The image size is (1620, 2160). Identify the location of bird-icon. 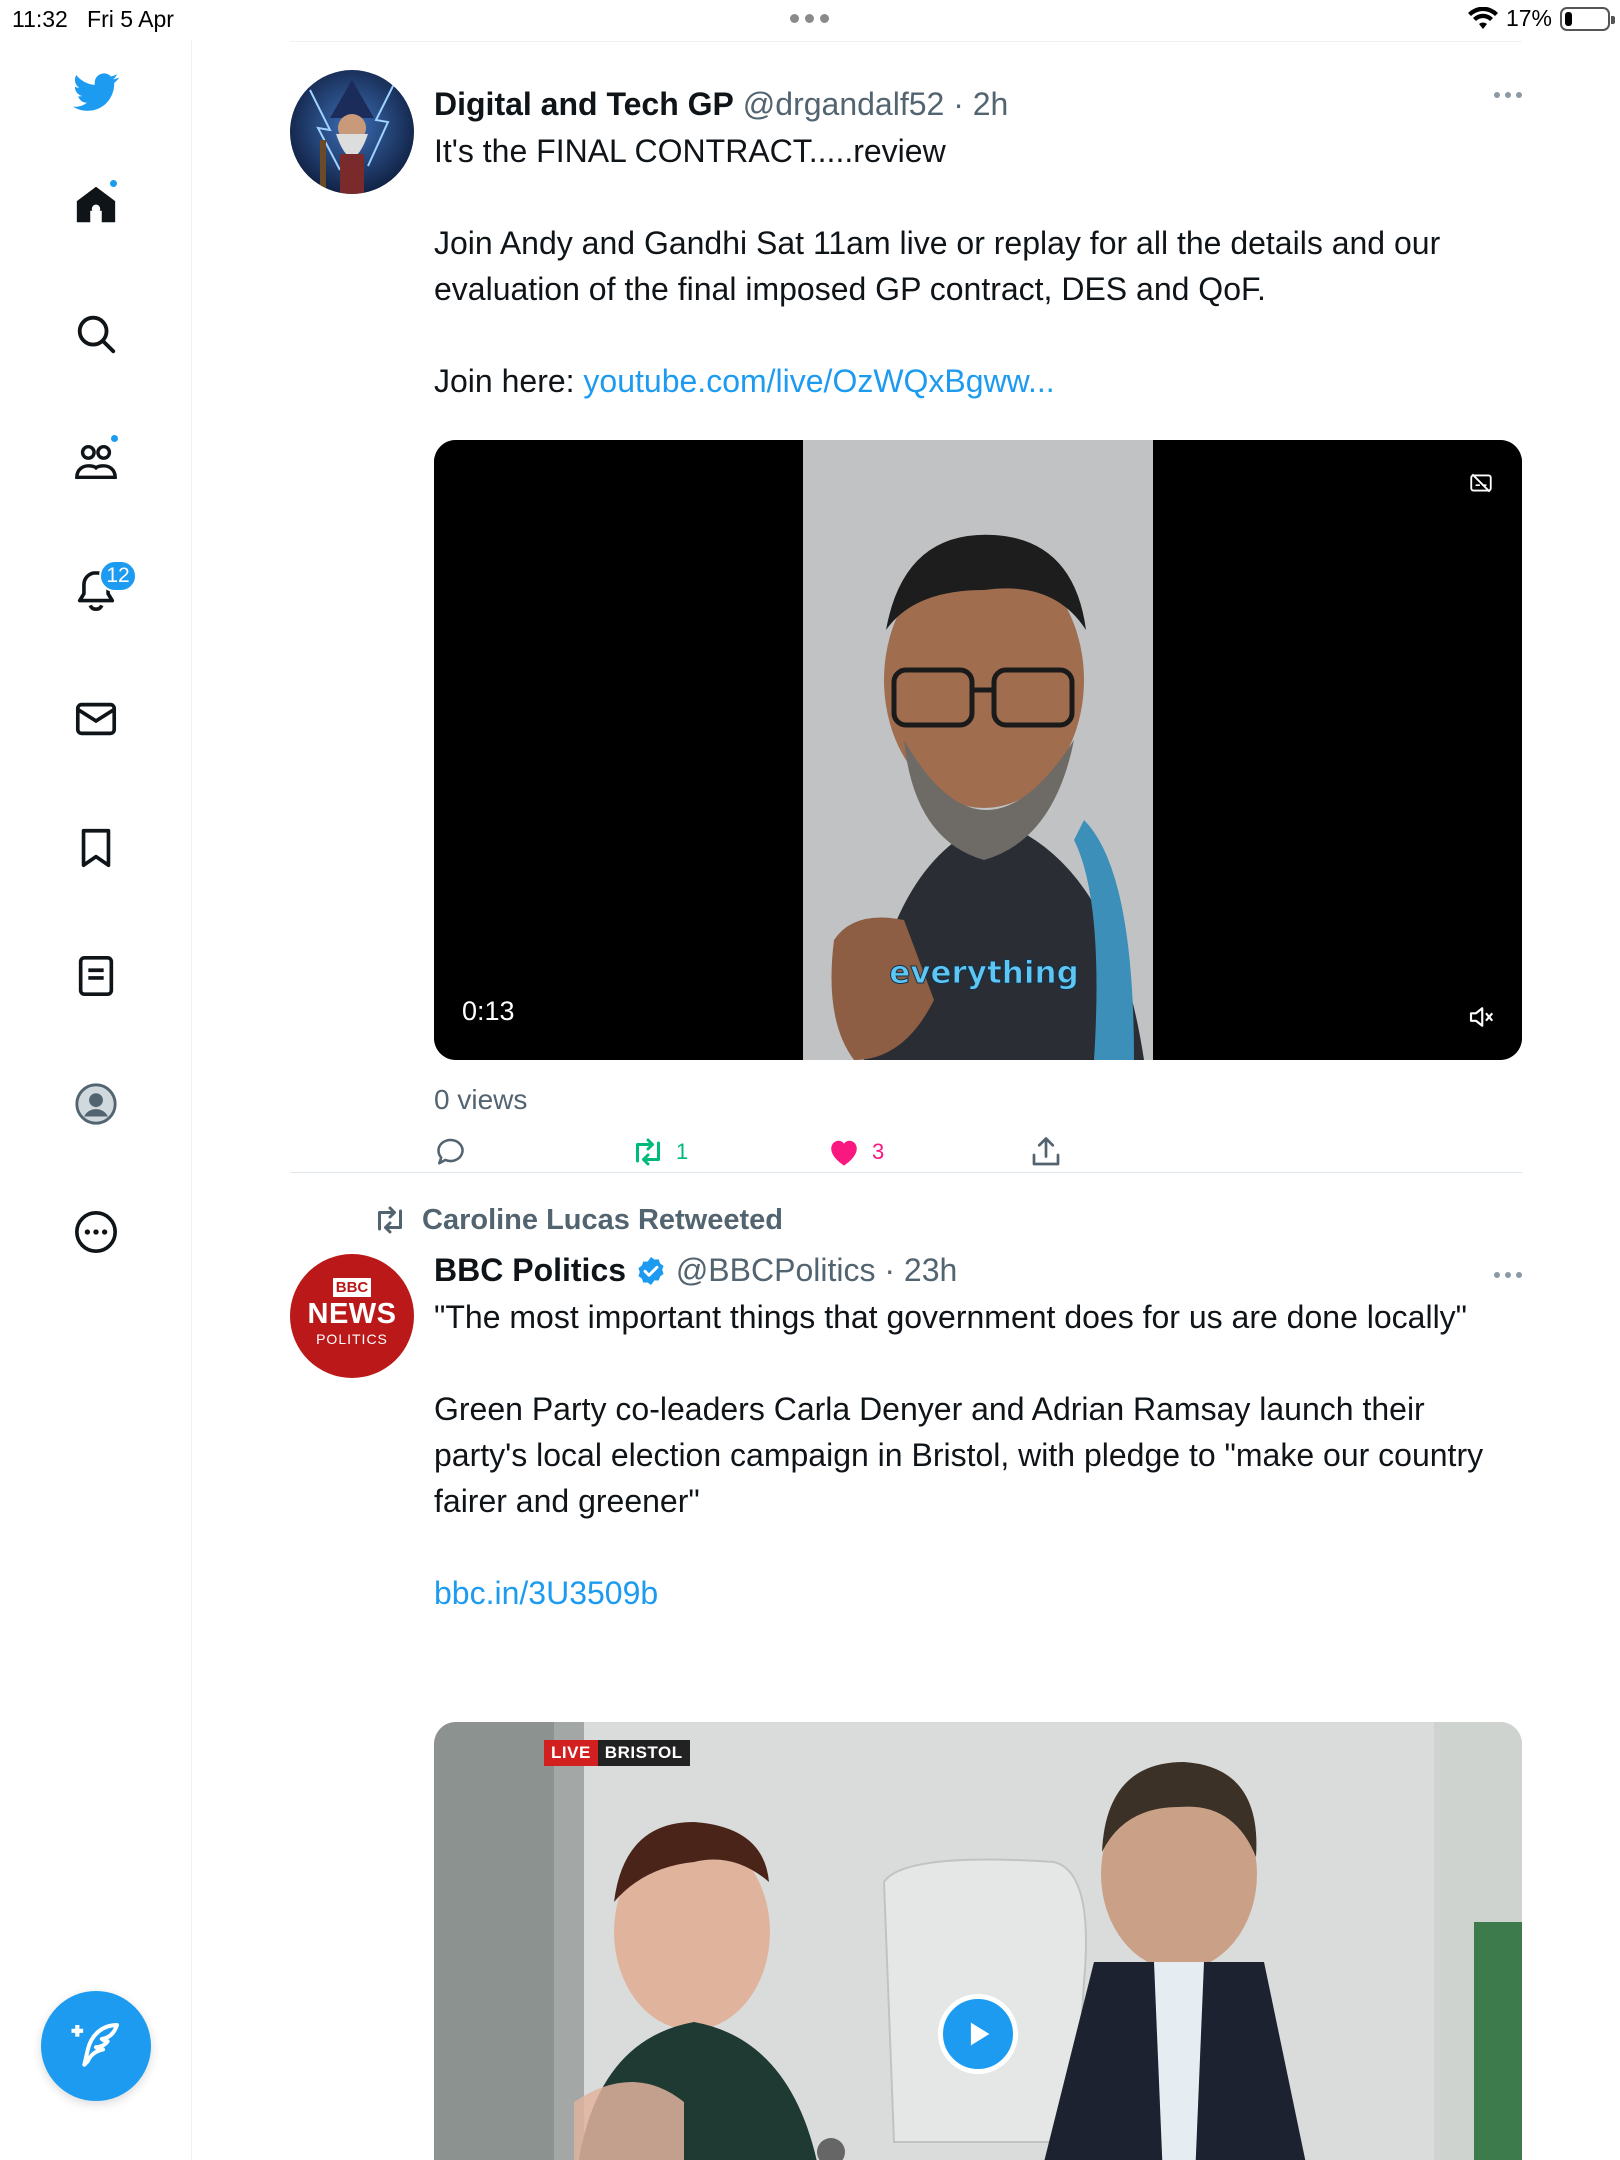
(96, 92).